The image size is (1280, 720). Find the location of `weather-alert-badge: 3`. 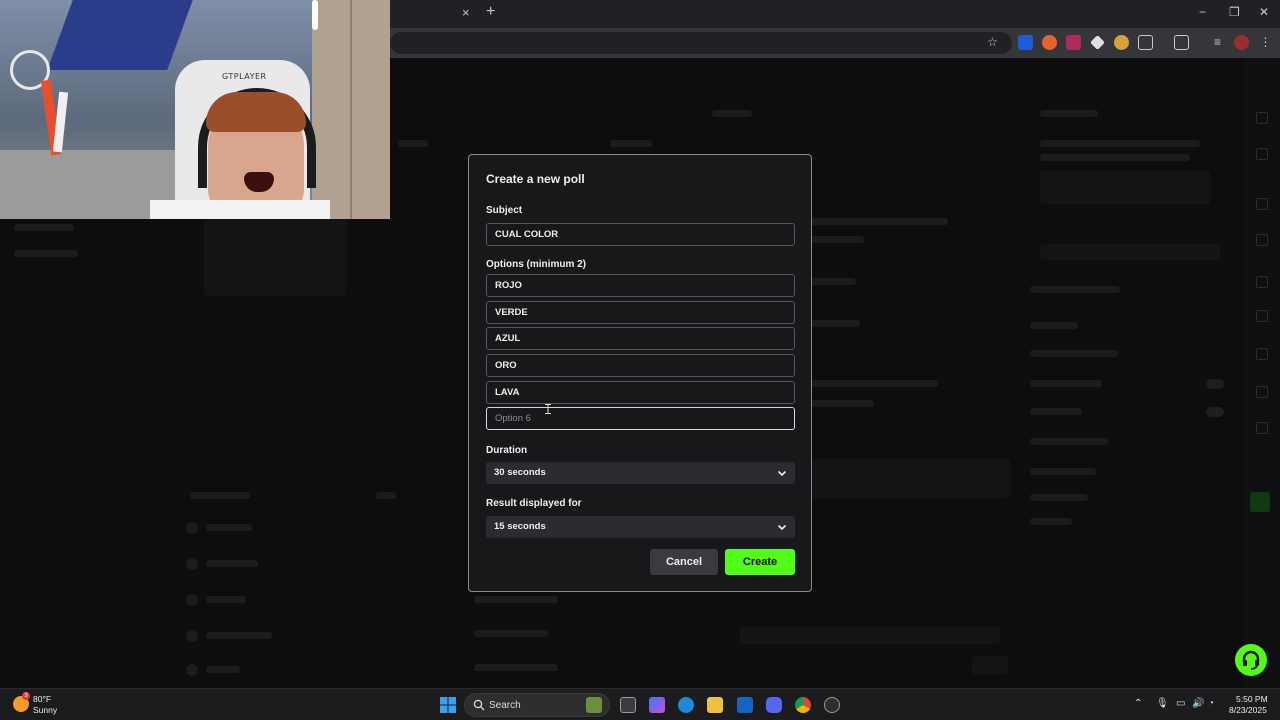

weather-alert-badge: 3 is located at coordinates (26, 696).